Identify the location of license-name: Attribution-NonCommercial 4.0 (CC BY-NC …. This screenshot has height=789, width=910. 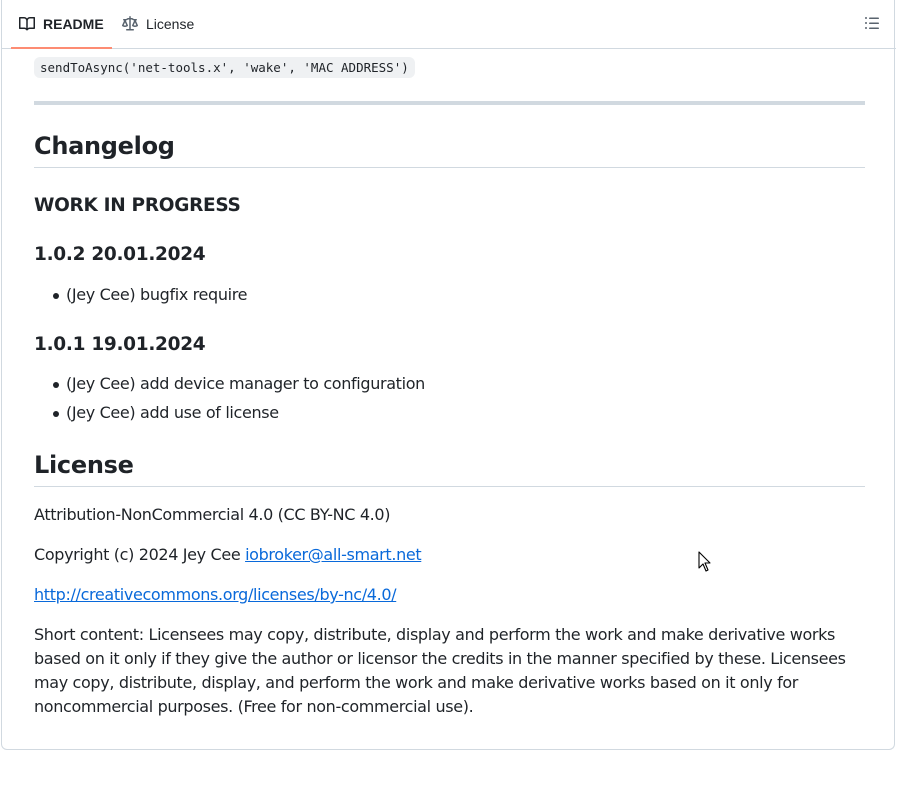
(212, 514).